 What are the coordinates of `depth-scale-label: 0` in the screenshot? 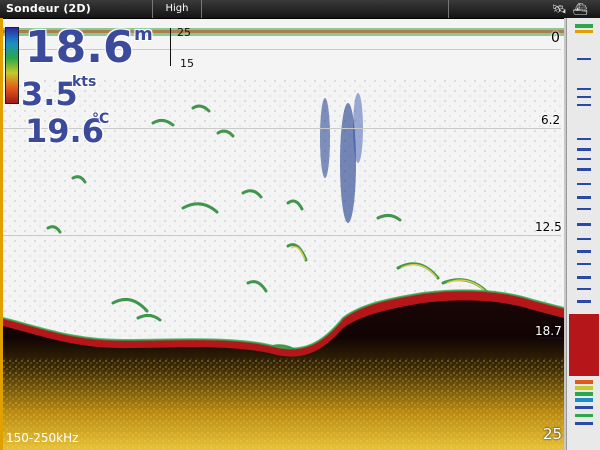 It's located at (555, 38).